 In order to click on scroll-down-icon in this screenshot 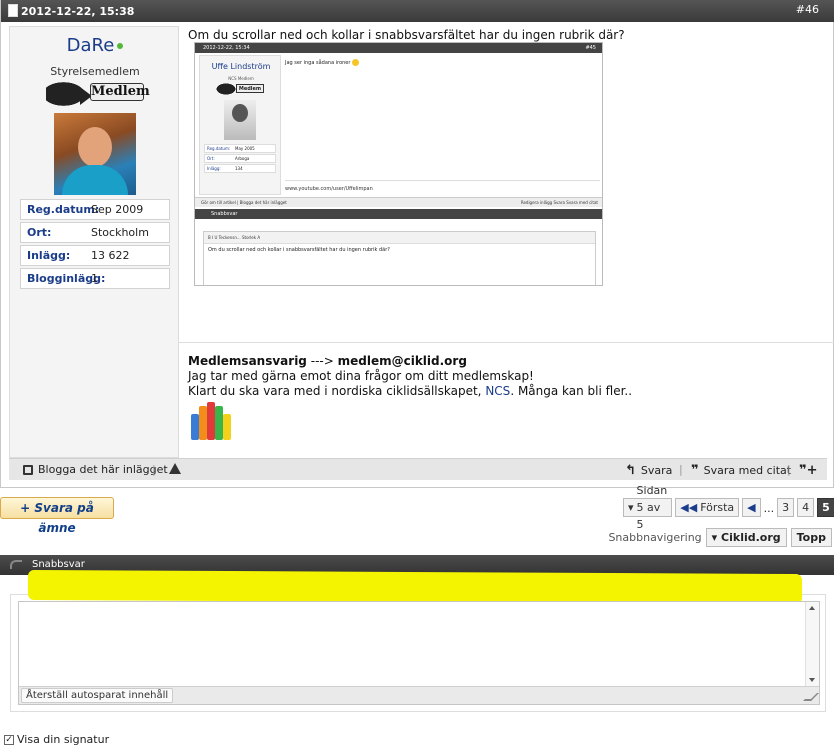, I will do `click(812, 680)`.